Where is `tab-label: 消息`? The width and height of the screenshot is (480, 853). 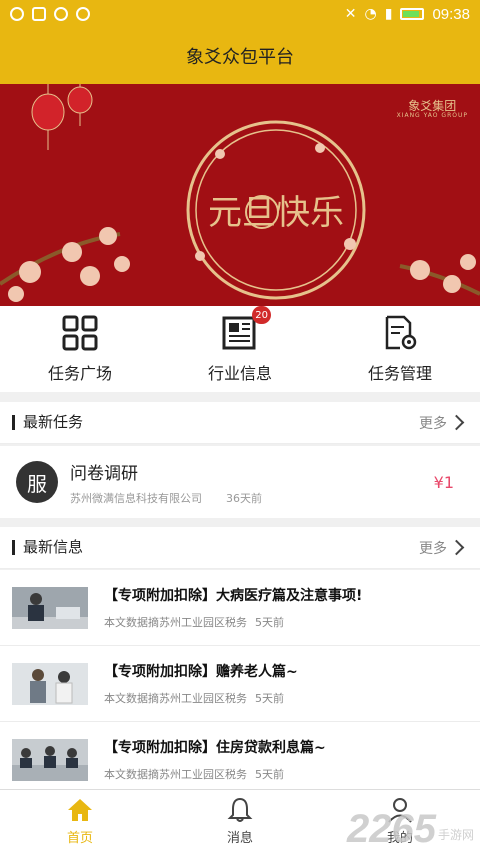 tab-label: 消息 is located at coordinates (239, 838).